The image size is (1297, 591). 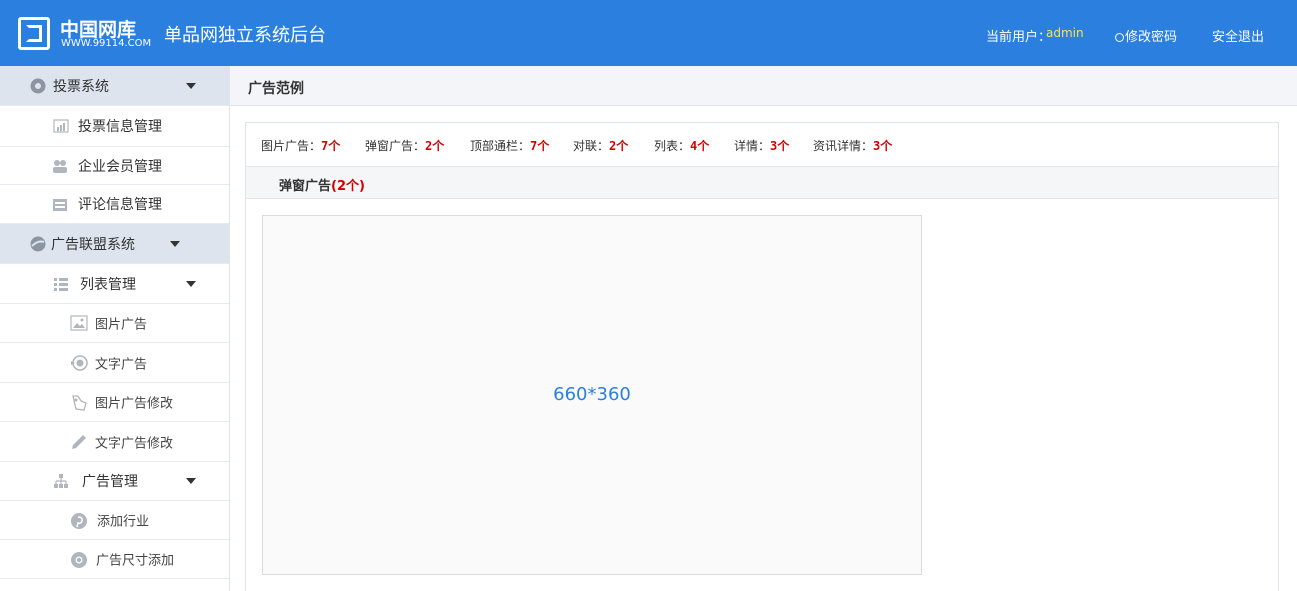 I want to click on breadcrumb: 广告范例, so click(x=763, y=86).